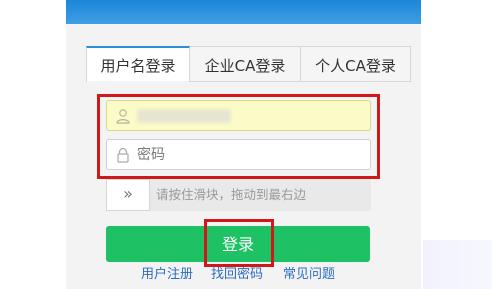 This screenshot has height=289, width=492. What do you see at coordinates (239, 243) in the screenshot?
I see `highlight-box-login` at bounding box center [239, 243].